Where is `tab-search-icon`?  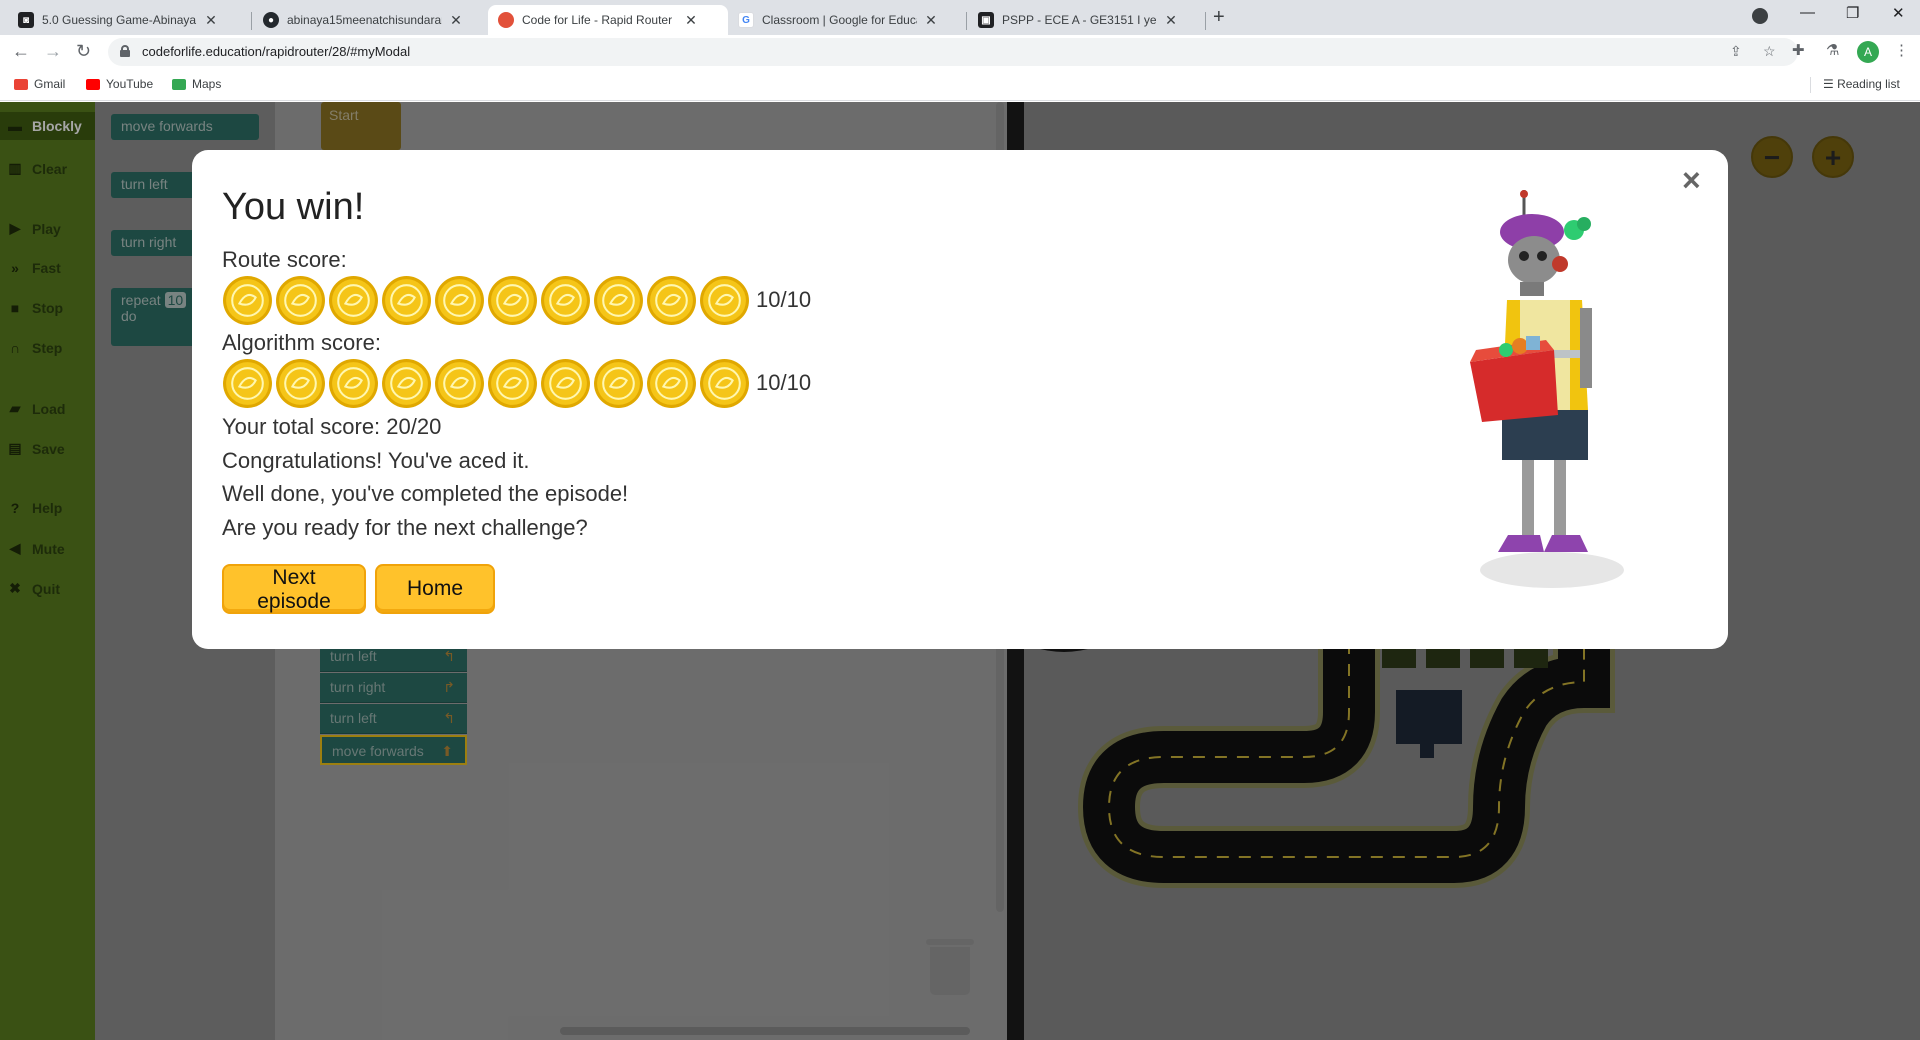
tab-search-icon is located at coordinates (1760, 16).